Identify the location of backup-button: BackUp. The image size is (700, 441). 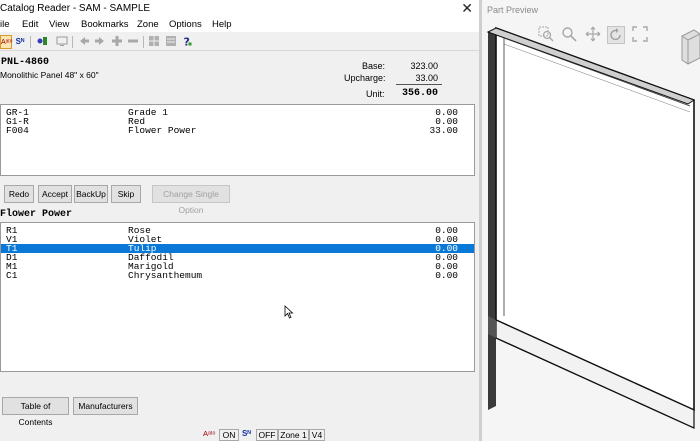
(91, 194).